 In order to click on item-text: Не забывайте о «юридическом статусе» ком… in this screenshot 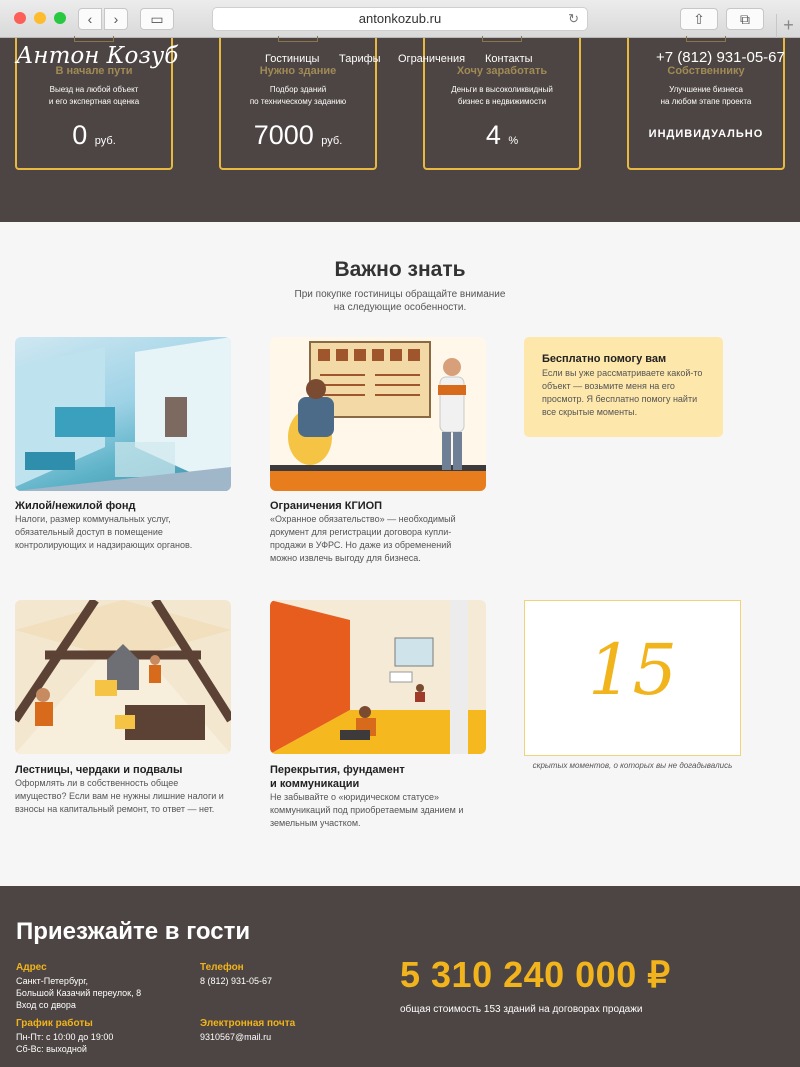, I will do `click(367, 810)`.